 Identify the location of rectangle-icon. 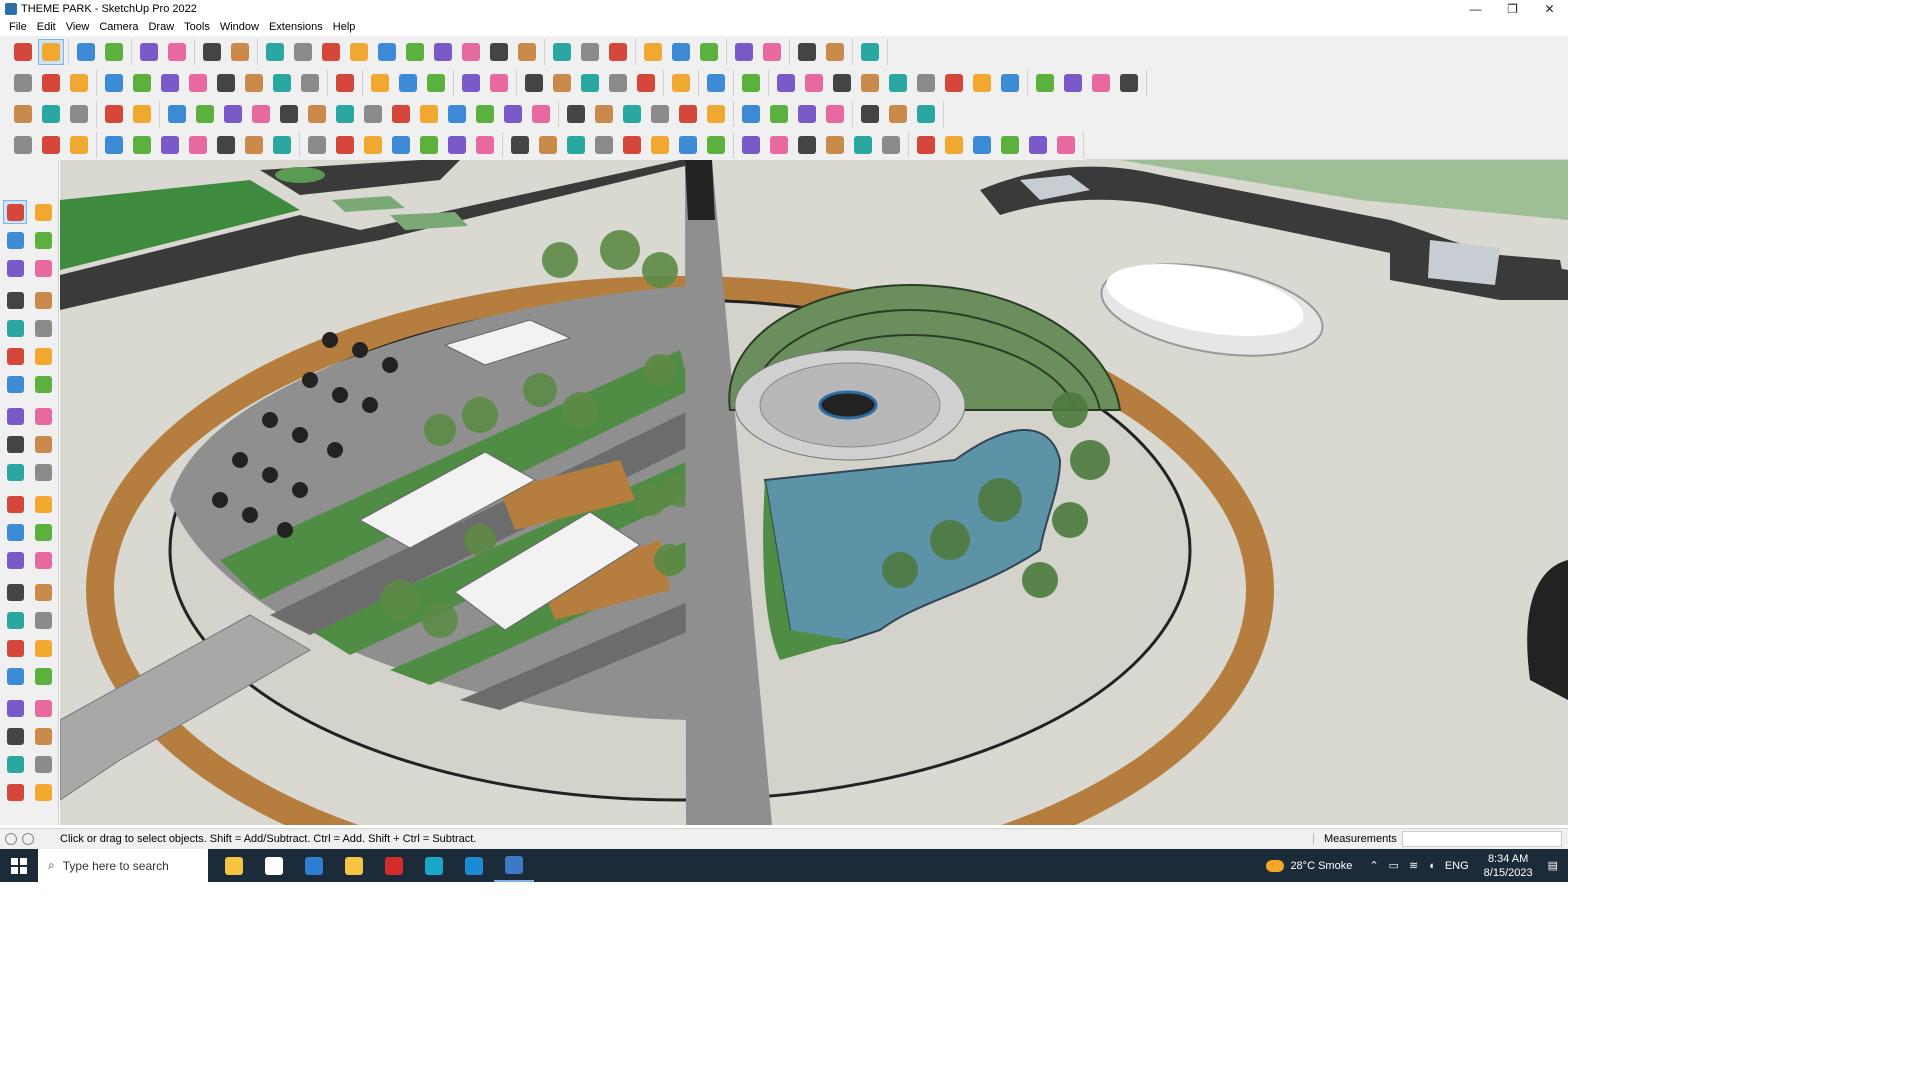
(15, 328).